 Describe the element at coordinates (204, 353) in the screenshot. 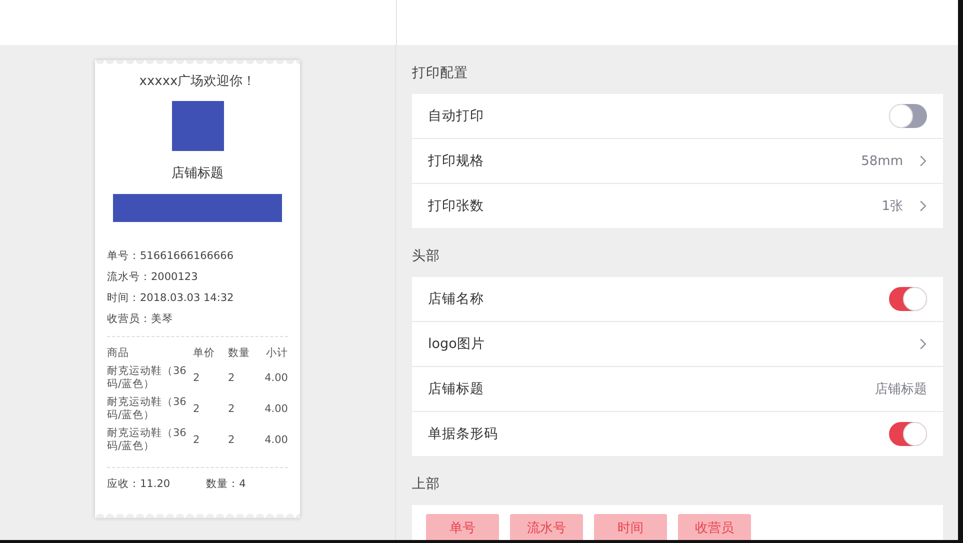

I see `column-header: 单价` at that location.